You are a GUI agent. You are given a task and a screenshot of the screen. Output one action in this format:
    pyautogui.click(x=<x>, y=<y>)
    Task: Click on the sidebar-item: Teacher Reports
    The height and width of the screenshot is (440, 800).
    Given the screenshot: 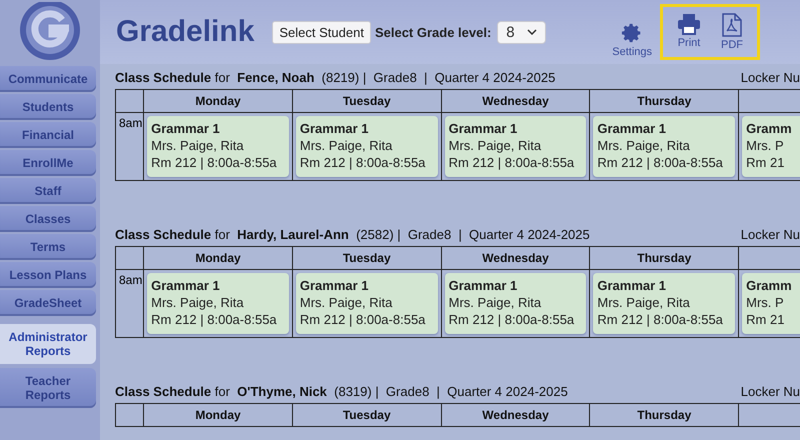 What is the action you would take?
    pyautogui.click(x=48, y=388)
    